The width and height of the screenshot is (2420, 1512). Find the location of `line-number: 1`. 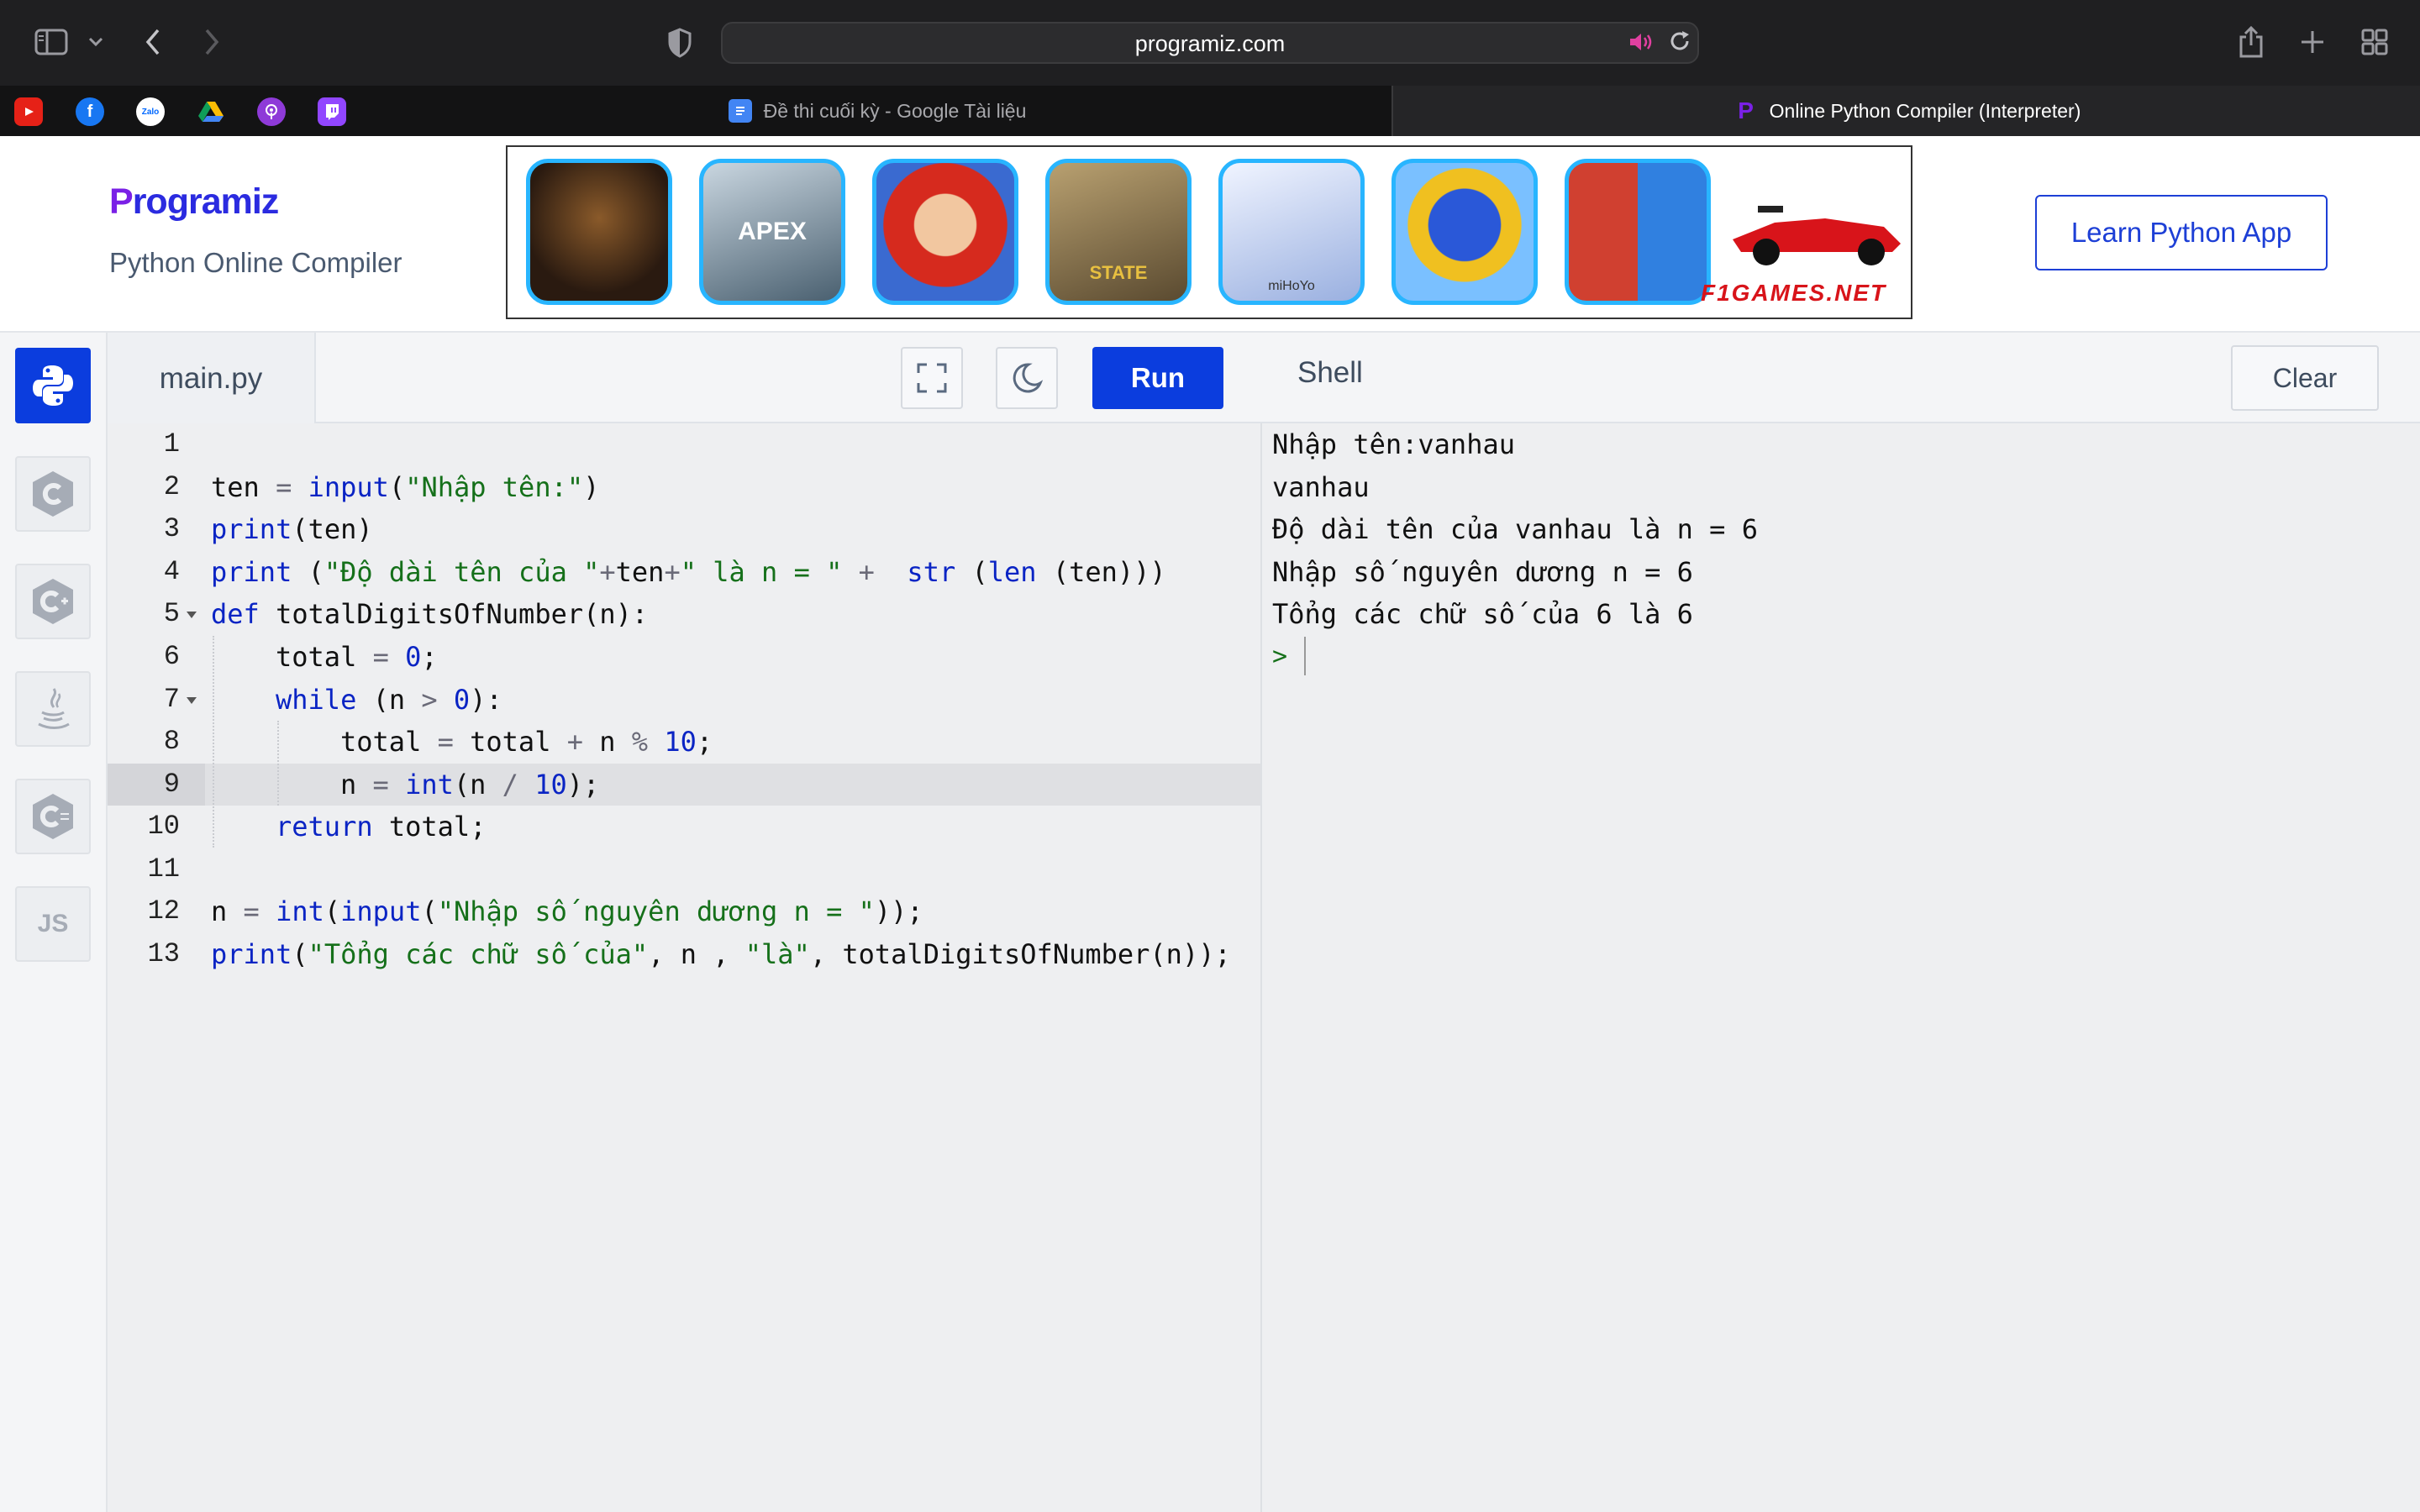

line-number: 1 is located at coordinates (172, 443).